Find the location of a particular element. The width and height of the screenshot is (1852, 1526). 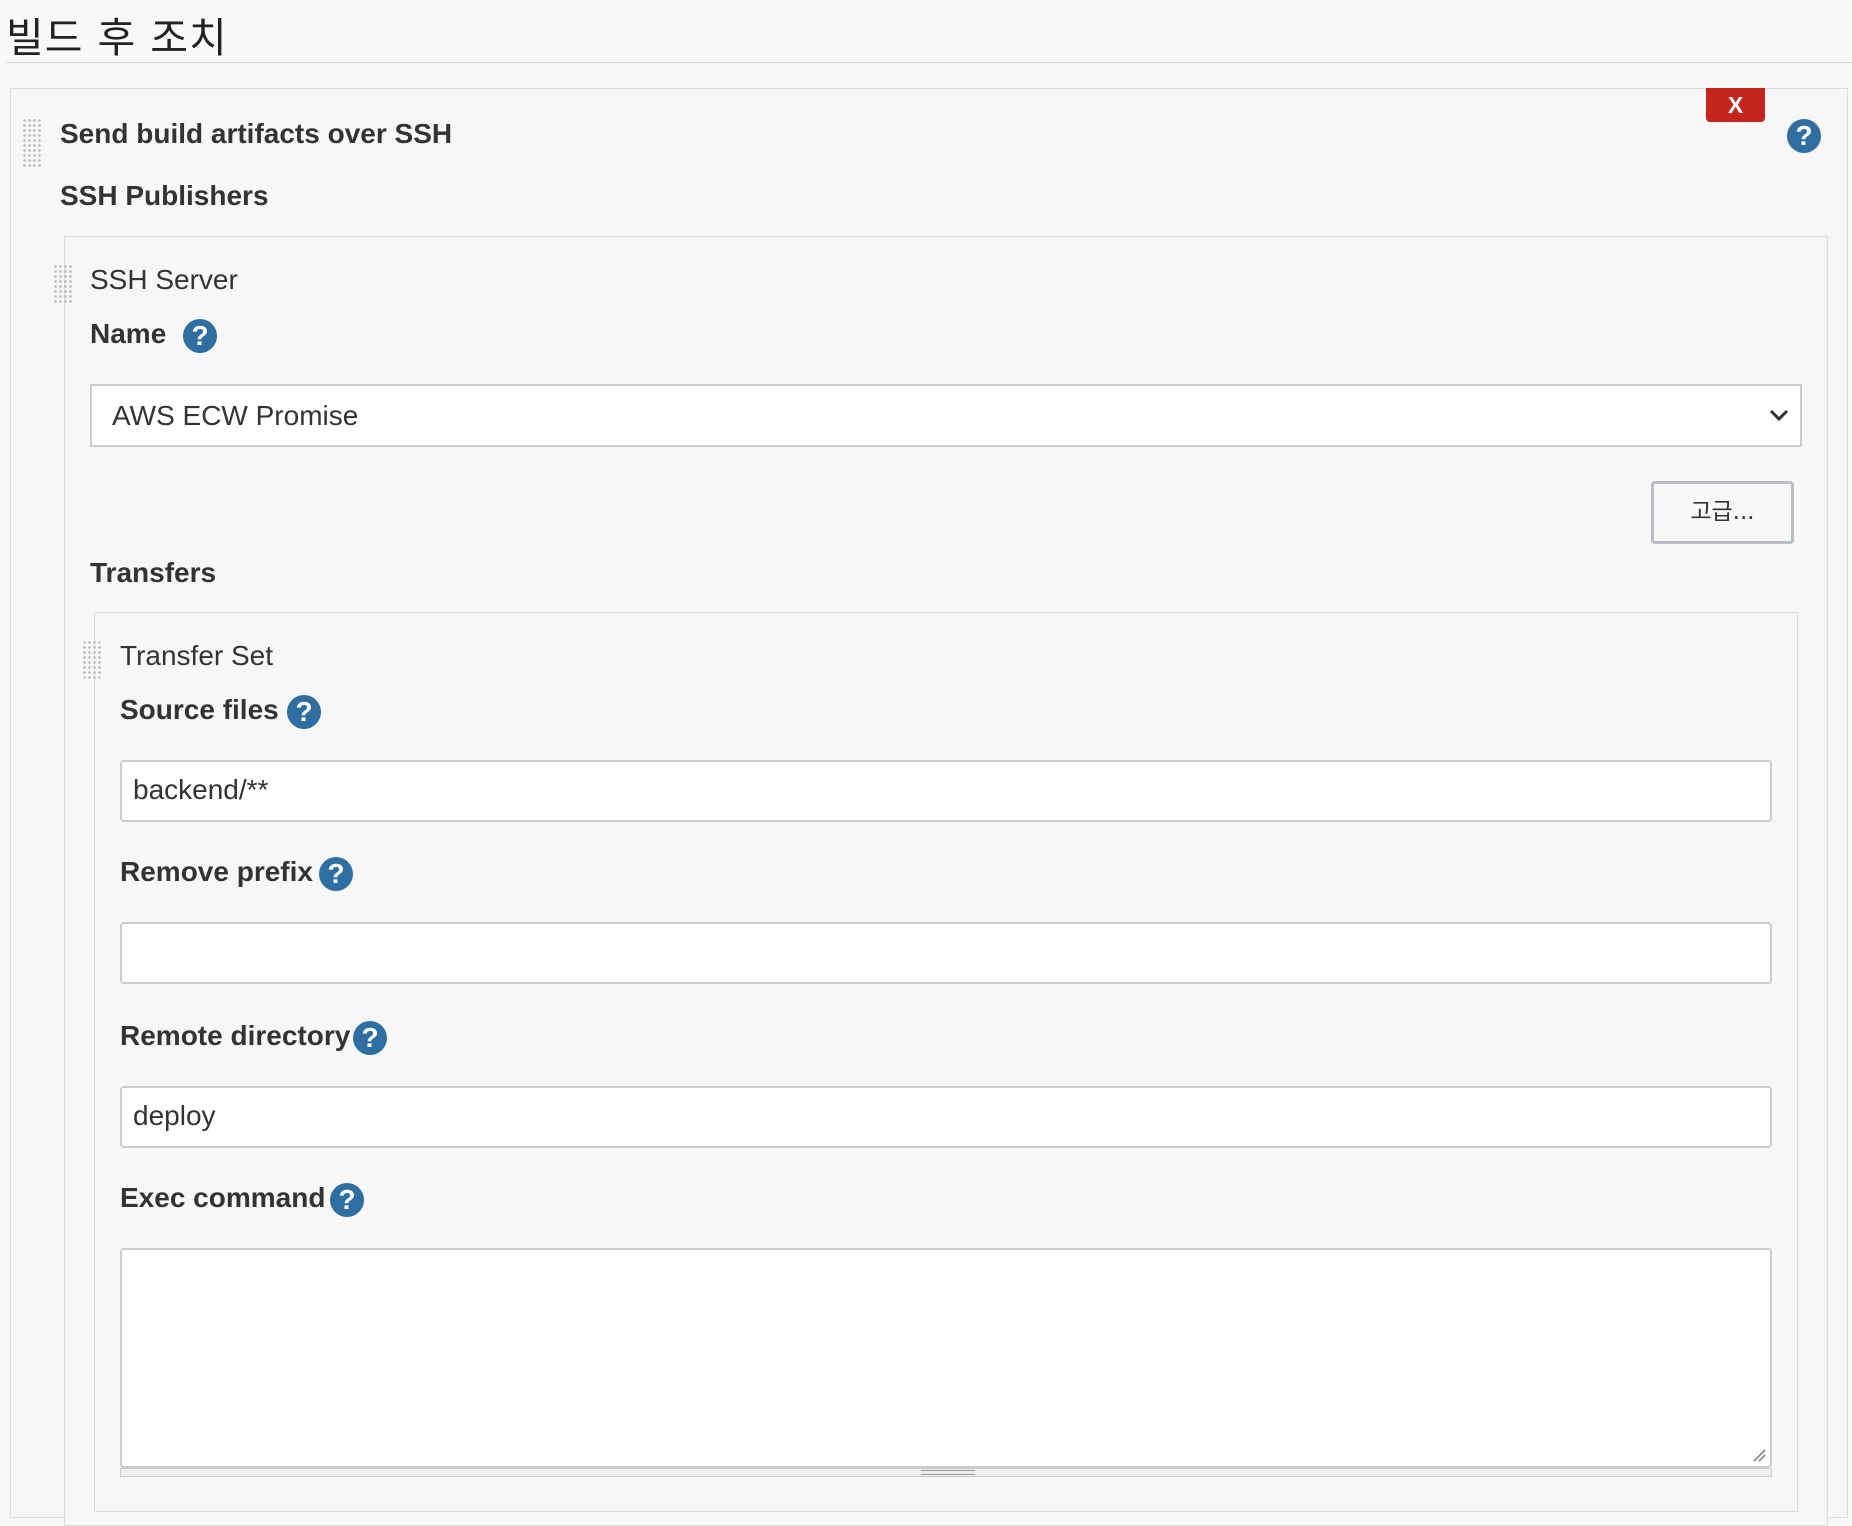

delete-step-button: X is located at coordinates (1735, 105).